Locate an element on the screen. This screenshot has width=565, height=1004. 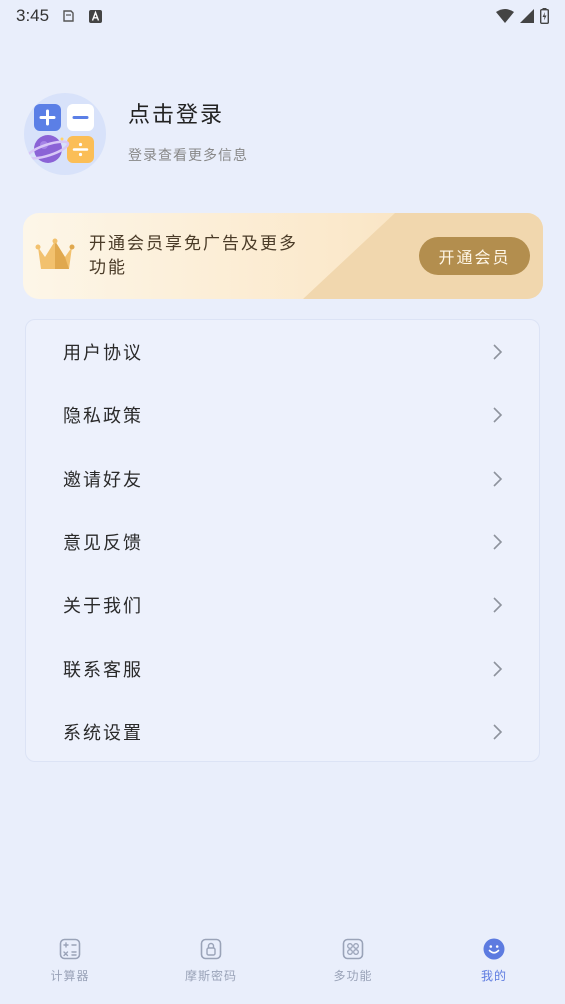
menu-item-privacy-policy: 隐私政策 is located at coordinates (283, 414).